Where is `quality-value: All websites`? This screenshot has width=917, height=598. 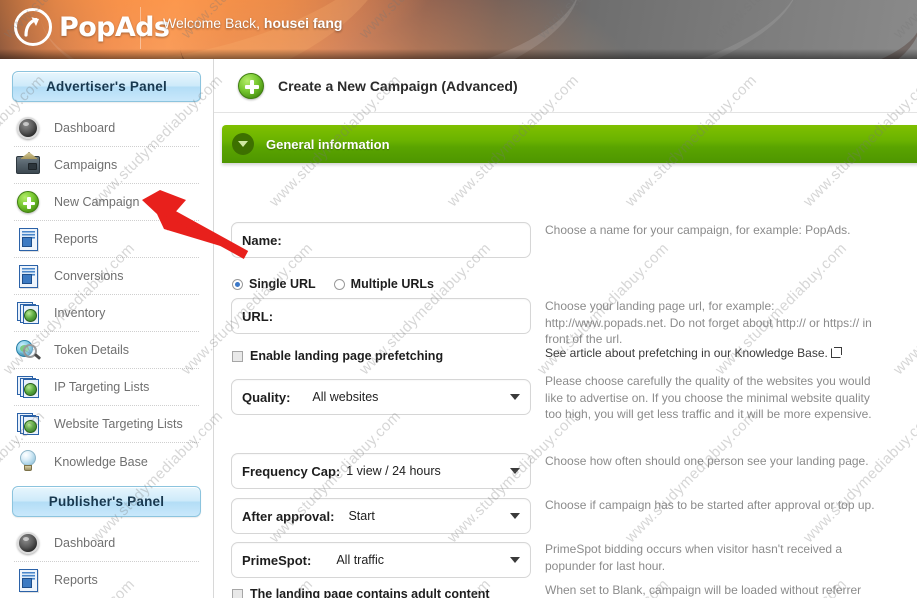
quality-value: All websites is located at coordinates (345, 397).